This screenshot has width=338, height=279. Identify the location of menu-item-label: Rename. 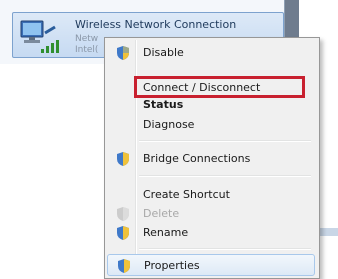
(166, 232).